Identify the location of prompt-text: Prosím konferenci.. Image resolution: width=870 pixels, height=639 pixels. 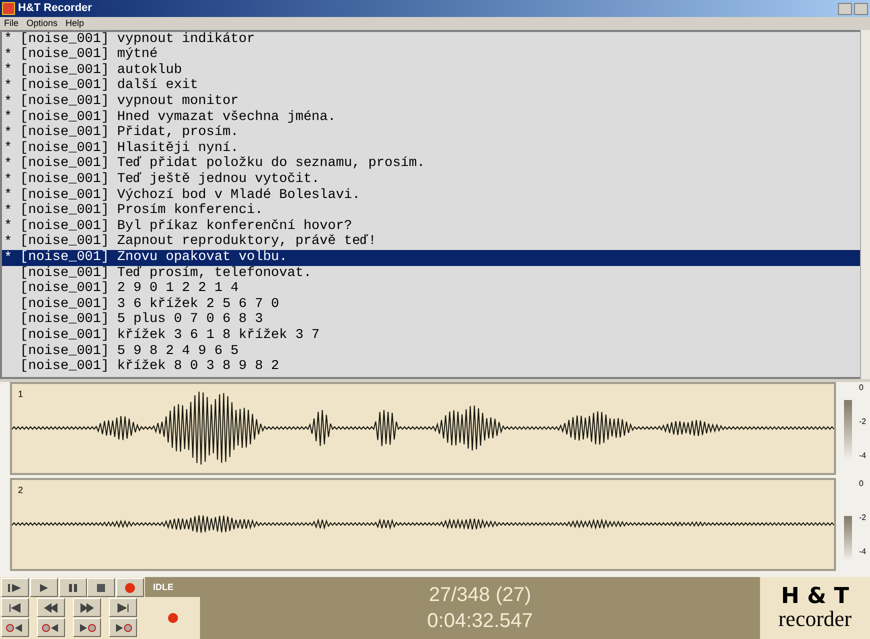
(190, 210).